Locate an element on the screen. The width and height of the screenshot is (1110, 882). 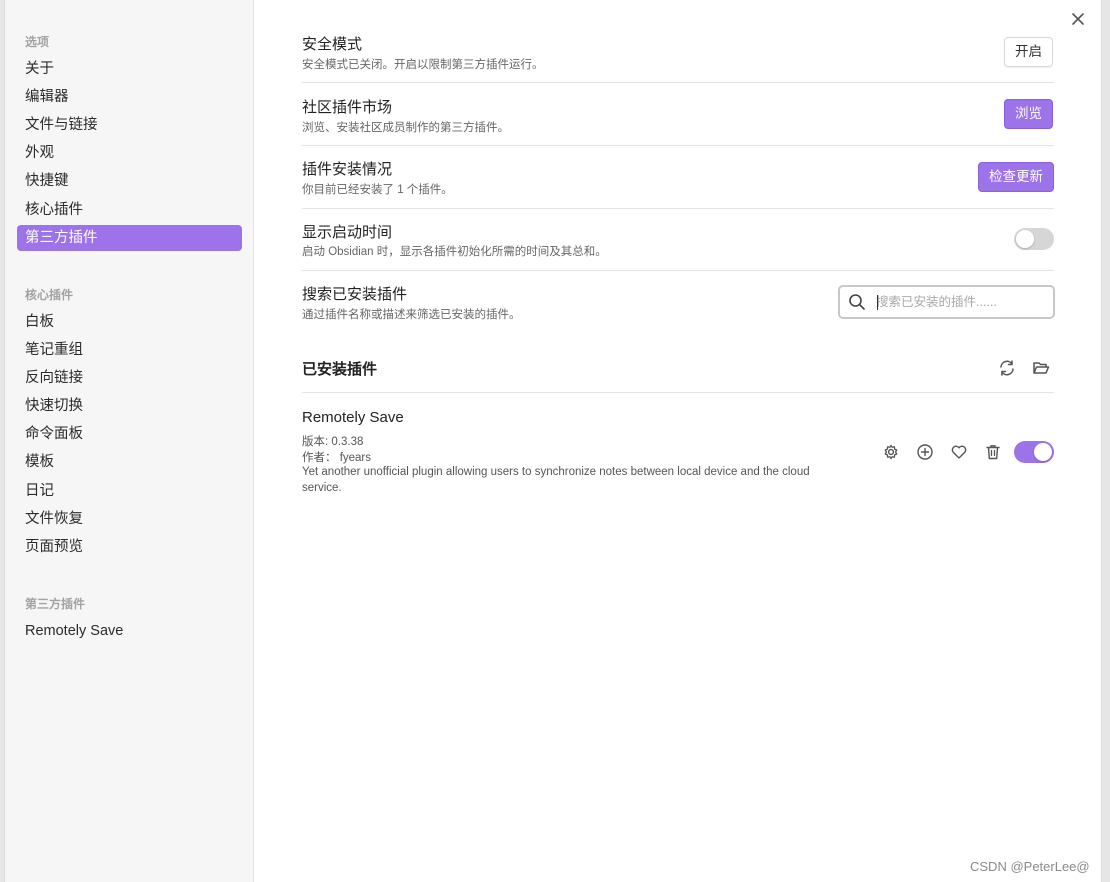
plugin-search-box is located at coordinates (946, 302).